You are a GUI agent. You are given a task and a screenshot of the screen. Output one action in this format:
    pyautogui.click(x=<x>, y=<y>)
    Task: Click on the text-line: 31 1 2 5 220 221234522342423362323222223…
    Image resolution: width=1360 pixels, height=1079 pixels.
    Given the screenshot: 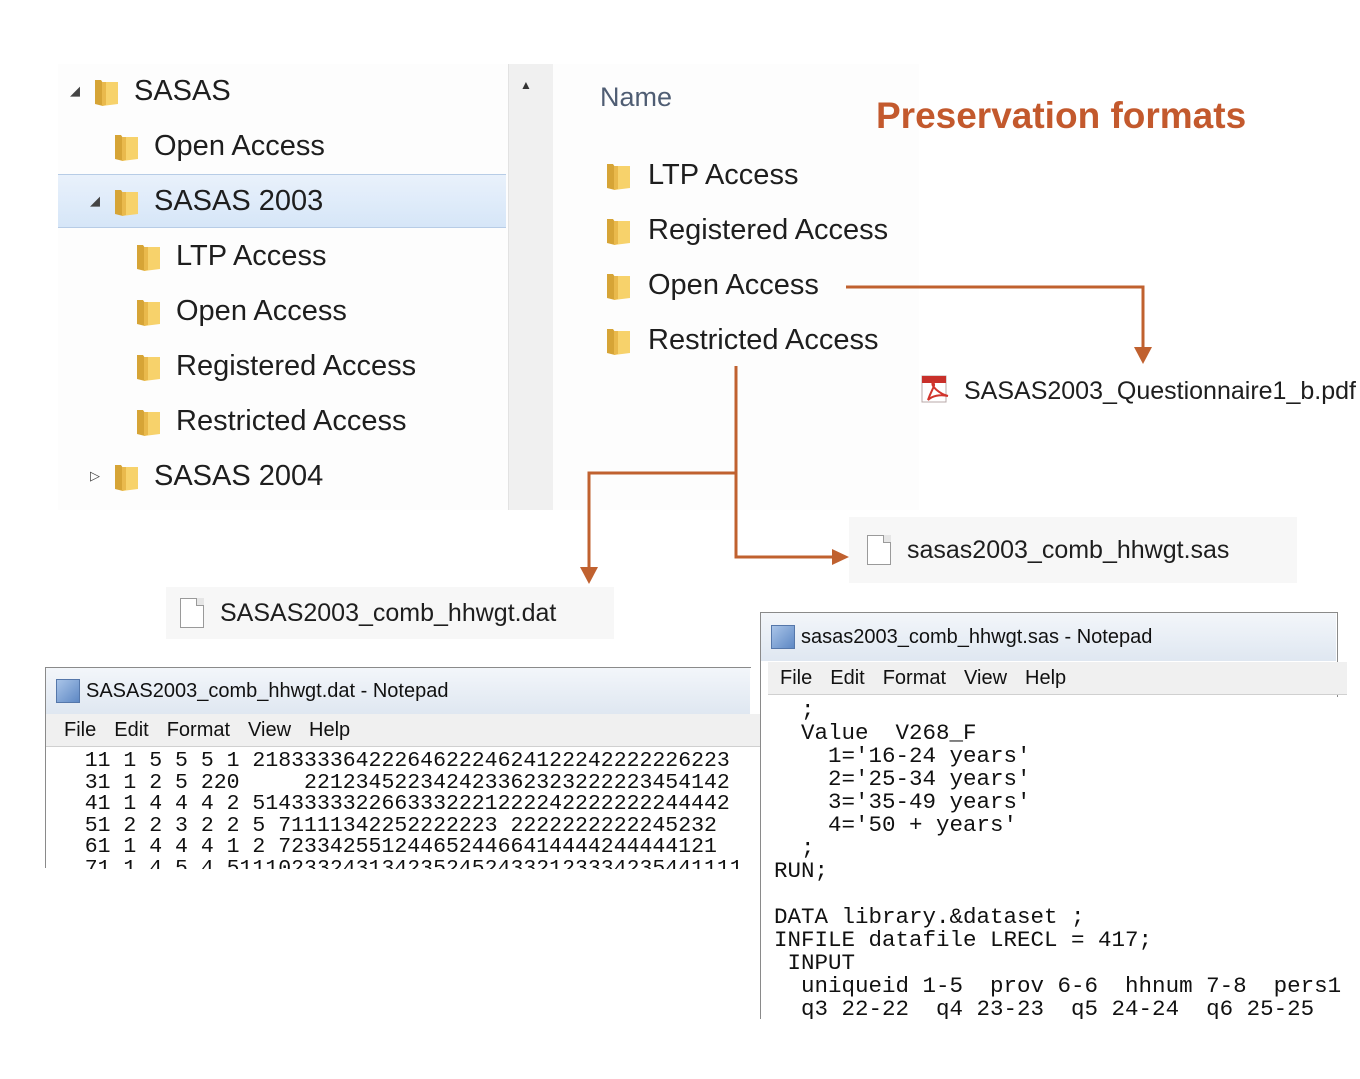 What is the action you would take?
    pyautogui.click(x=388, y=782)
    